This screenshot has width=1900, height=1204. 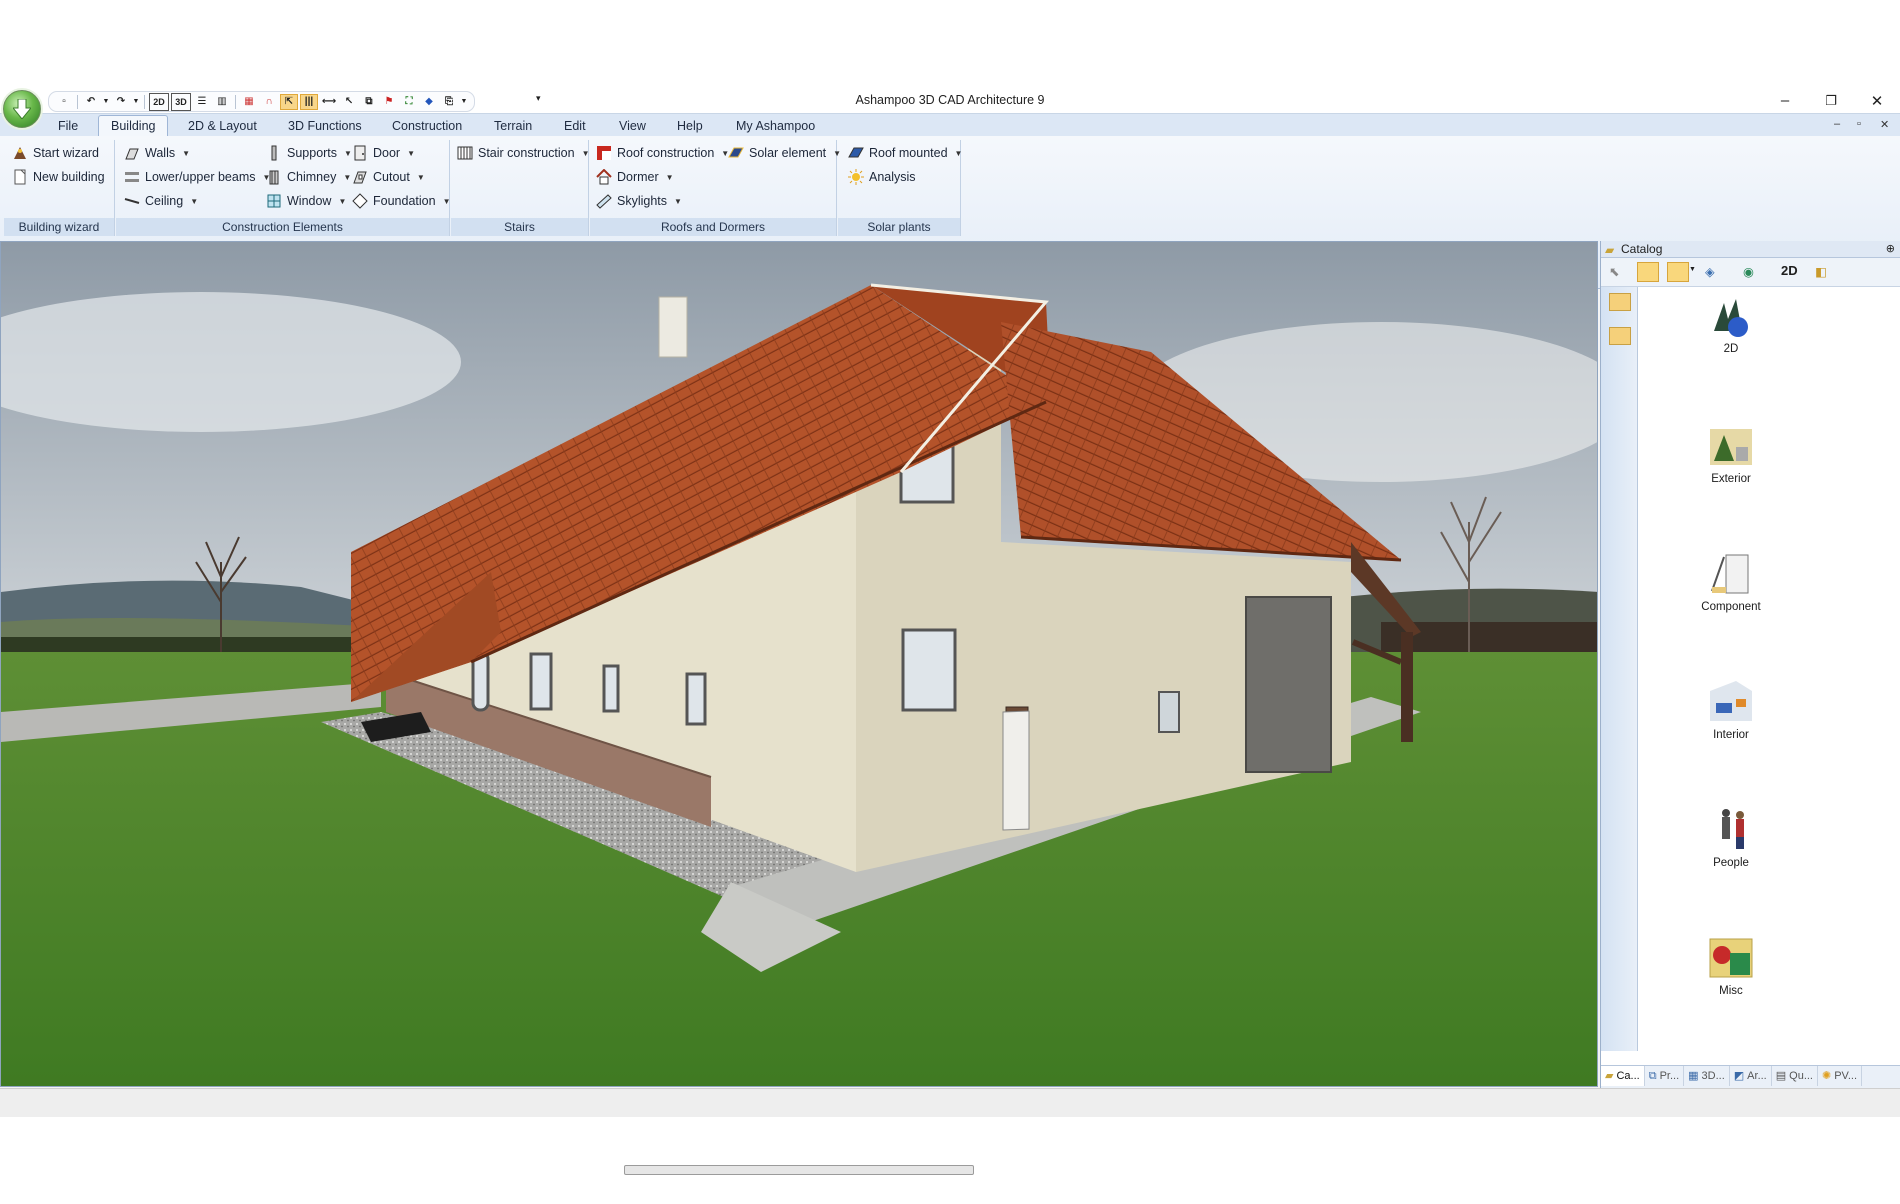 I want to click on group-stairs: Stair construction ▼ Stairs, so click(x=520, y=188).